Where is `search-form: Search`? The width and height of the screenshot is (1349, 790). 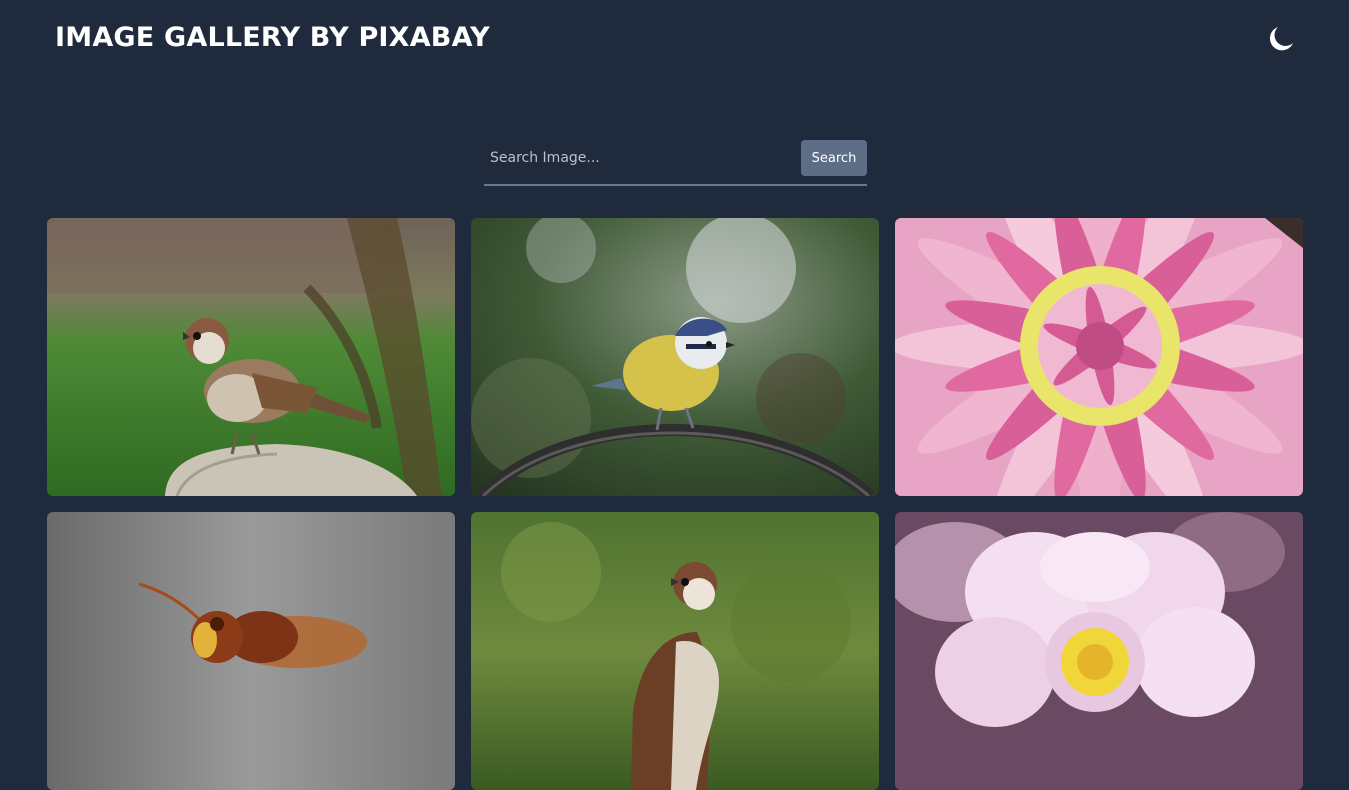 search-form: Search is located at coordinates (675, 163).